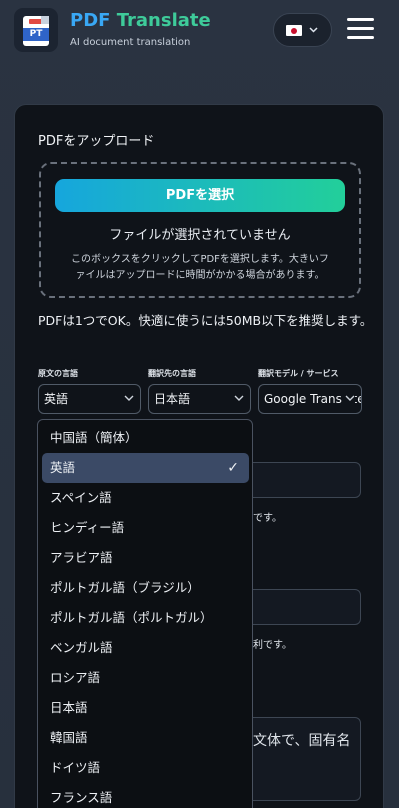 This screenshot has width=399, height=808. I want to click on source-language-select: 英語, so click(89, 399).